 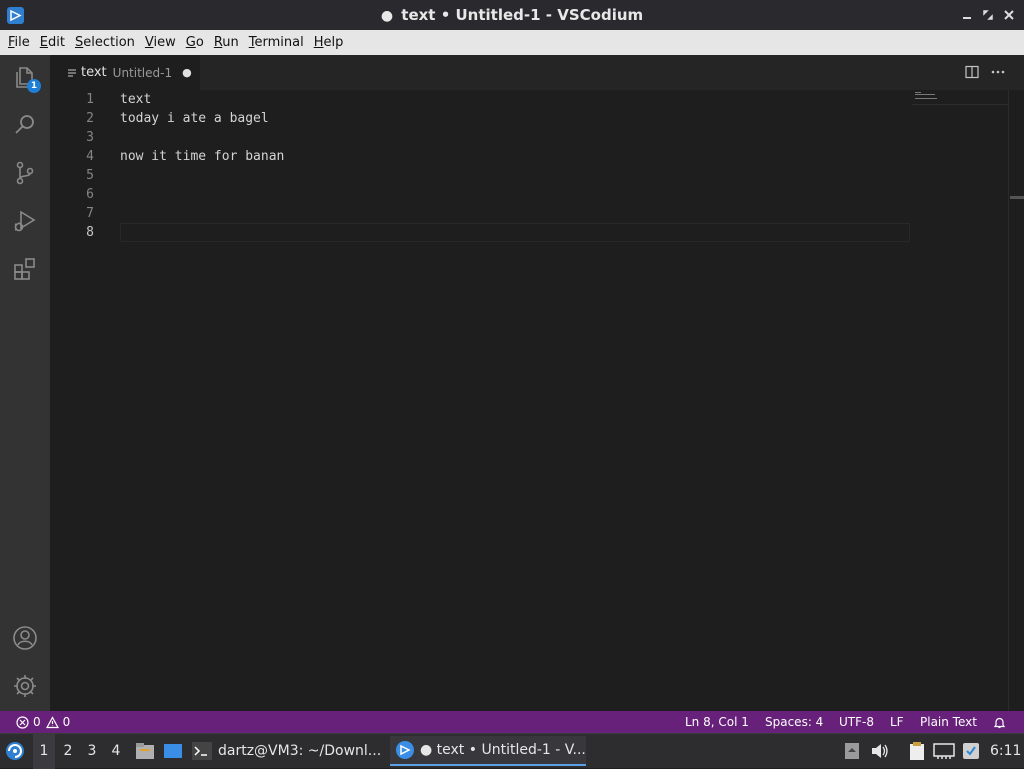 I want to click on run-debug-icon, so click(x=25, y=223).